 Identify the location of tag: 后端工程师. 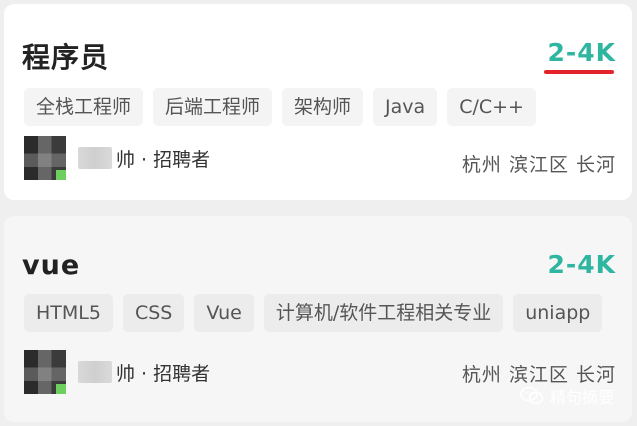
(213, 107).